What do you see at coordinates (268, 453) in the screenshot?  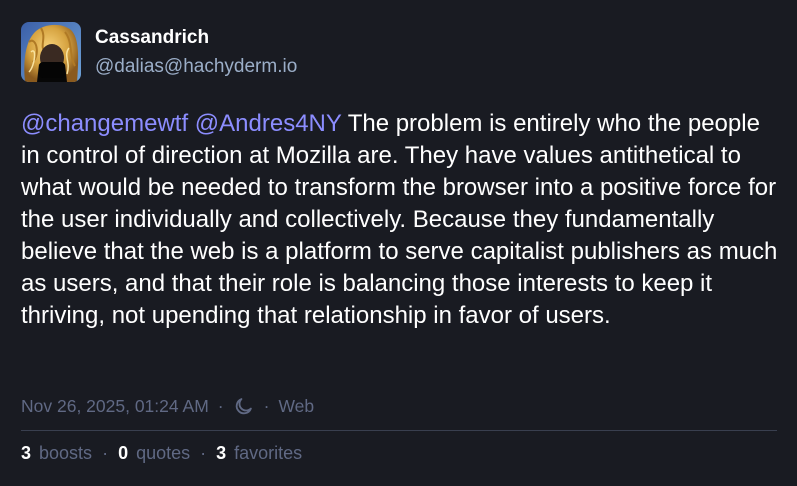 I see `favorites-label: favorites` at bounding box center [268, 453].